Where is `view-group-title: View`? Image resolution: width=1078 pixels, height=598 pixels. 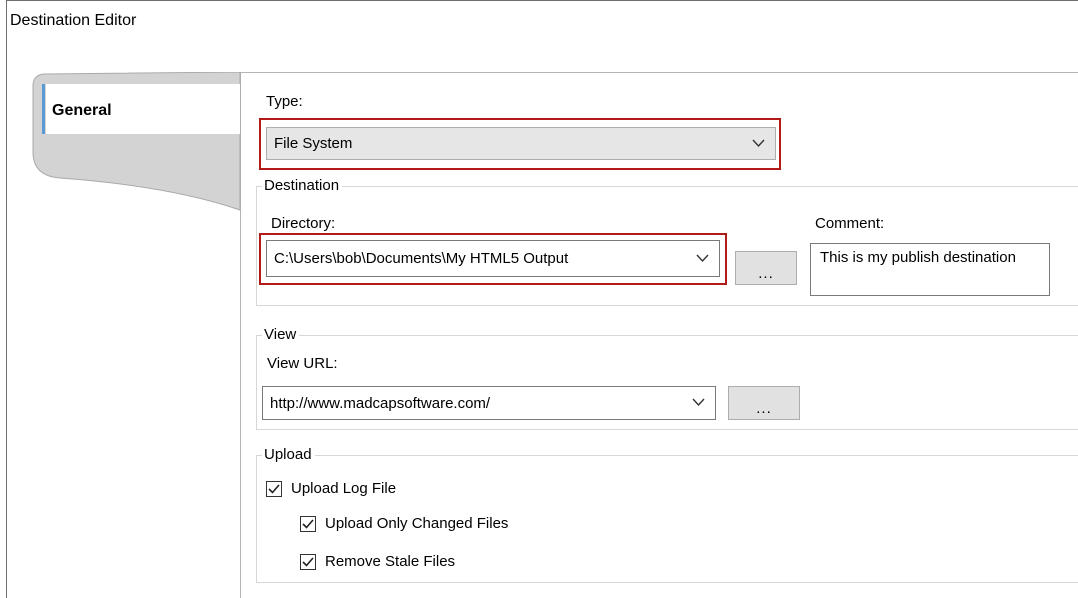
view-group-title: View is located at coordinates (281, 335).